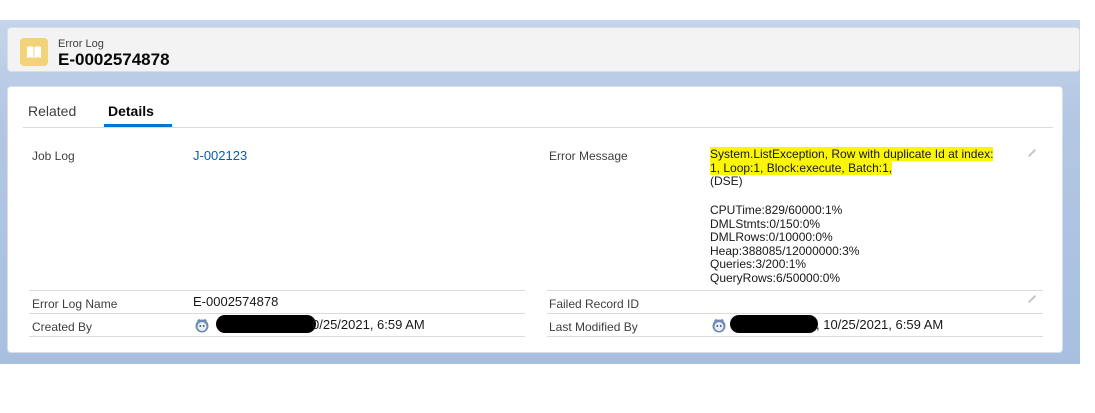 The width and height of the screenshot is (1095, 413). I want to click on metric-line: Heap:388085/12000000:3%, so click(785, 250).